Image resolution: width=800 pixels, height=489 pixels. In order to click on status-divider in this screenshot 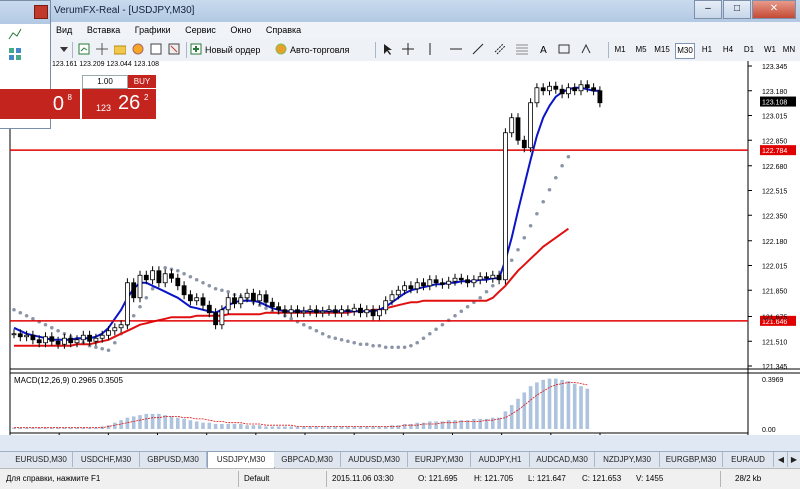, I will do `click(326, 479)`.